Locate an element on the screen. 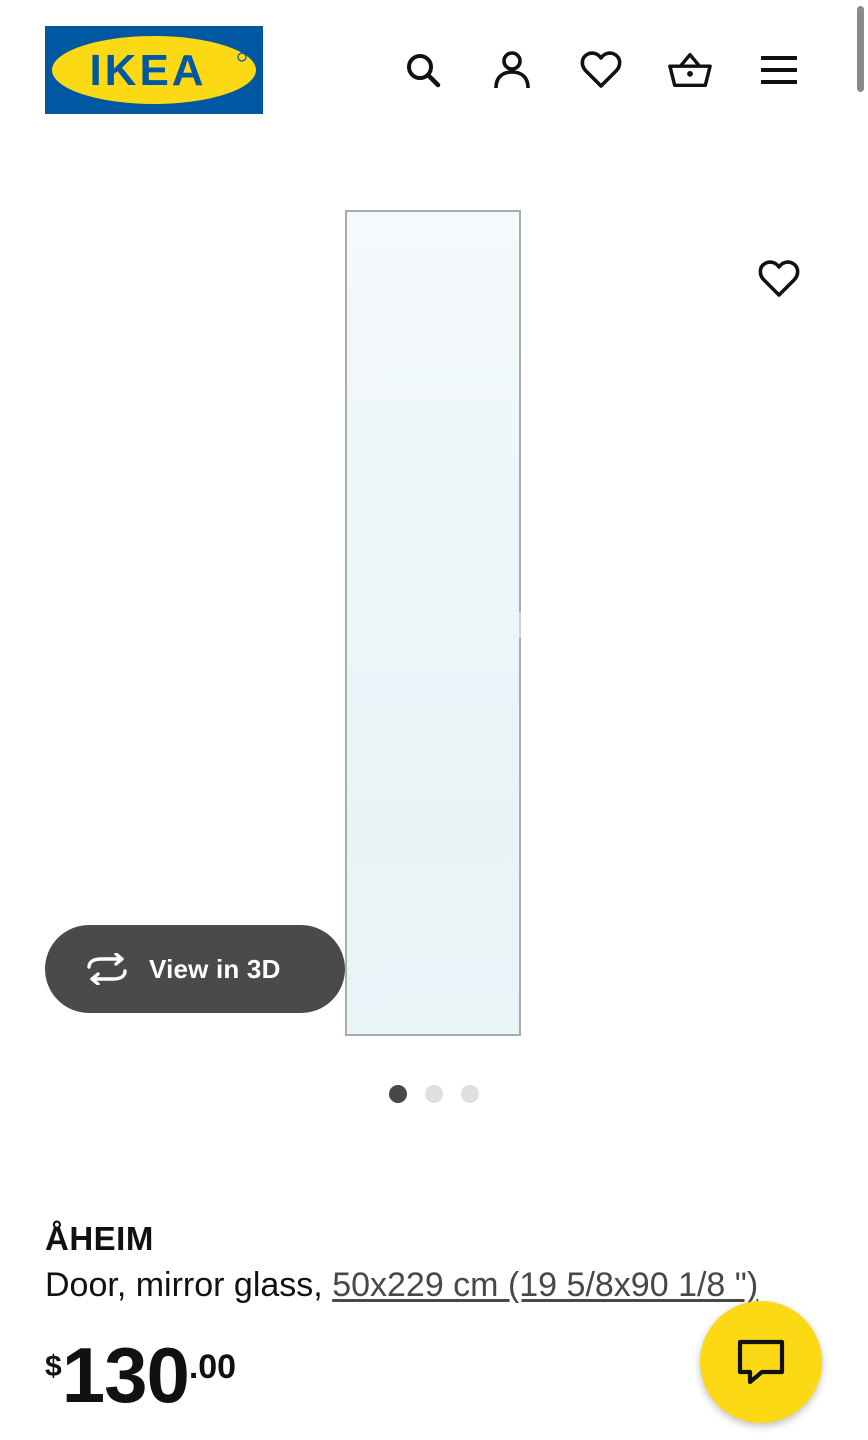 This screenshot has width=868, height=1440. carousel-dots is located at coordinates (434, 1094).